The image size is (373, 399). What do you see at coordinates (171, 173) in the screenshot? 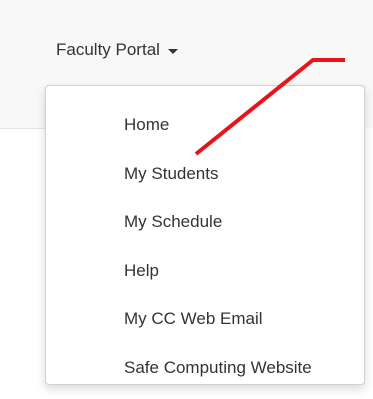
I see `menu-item-label: My Students` at bounding box center [171, 173].